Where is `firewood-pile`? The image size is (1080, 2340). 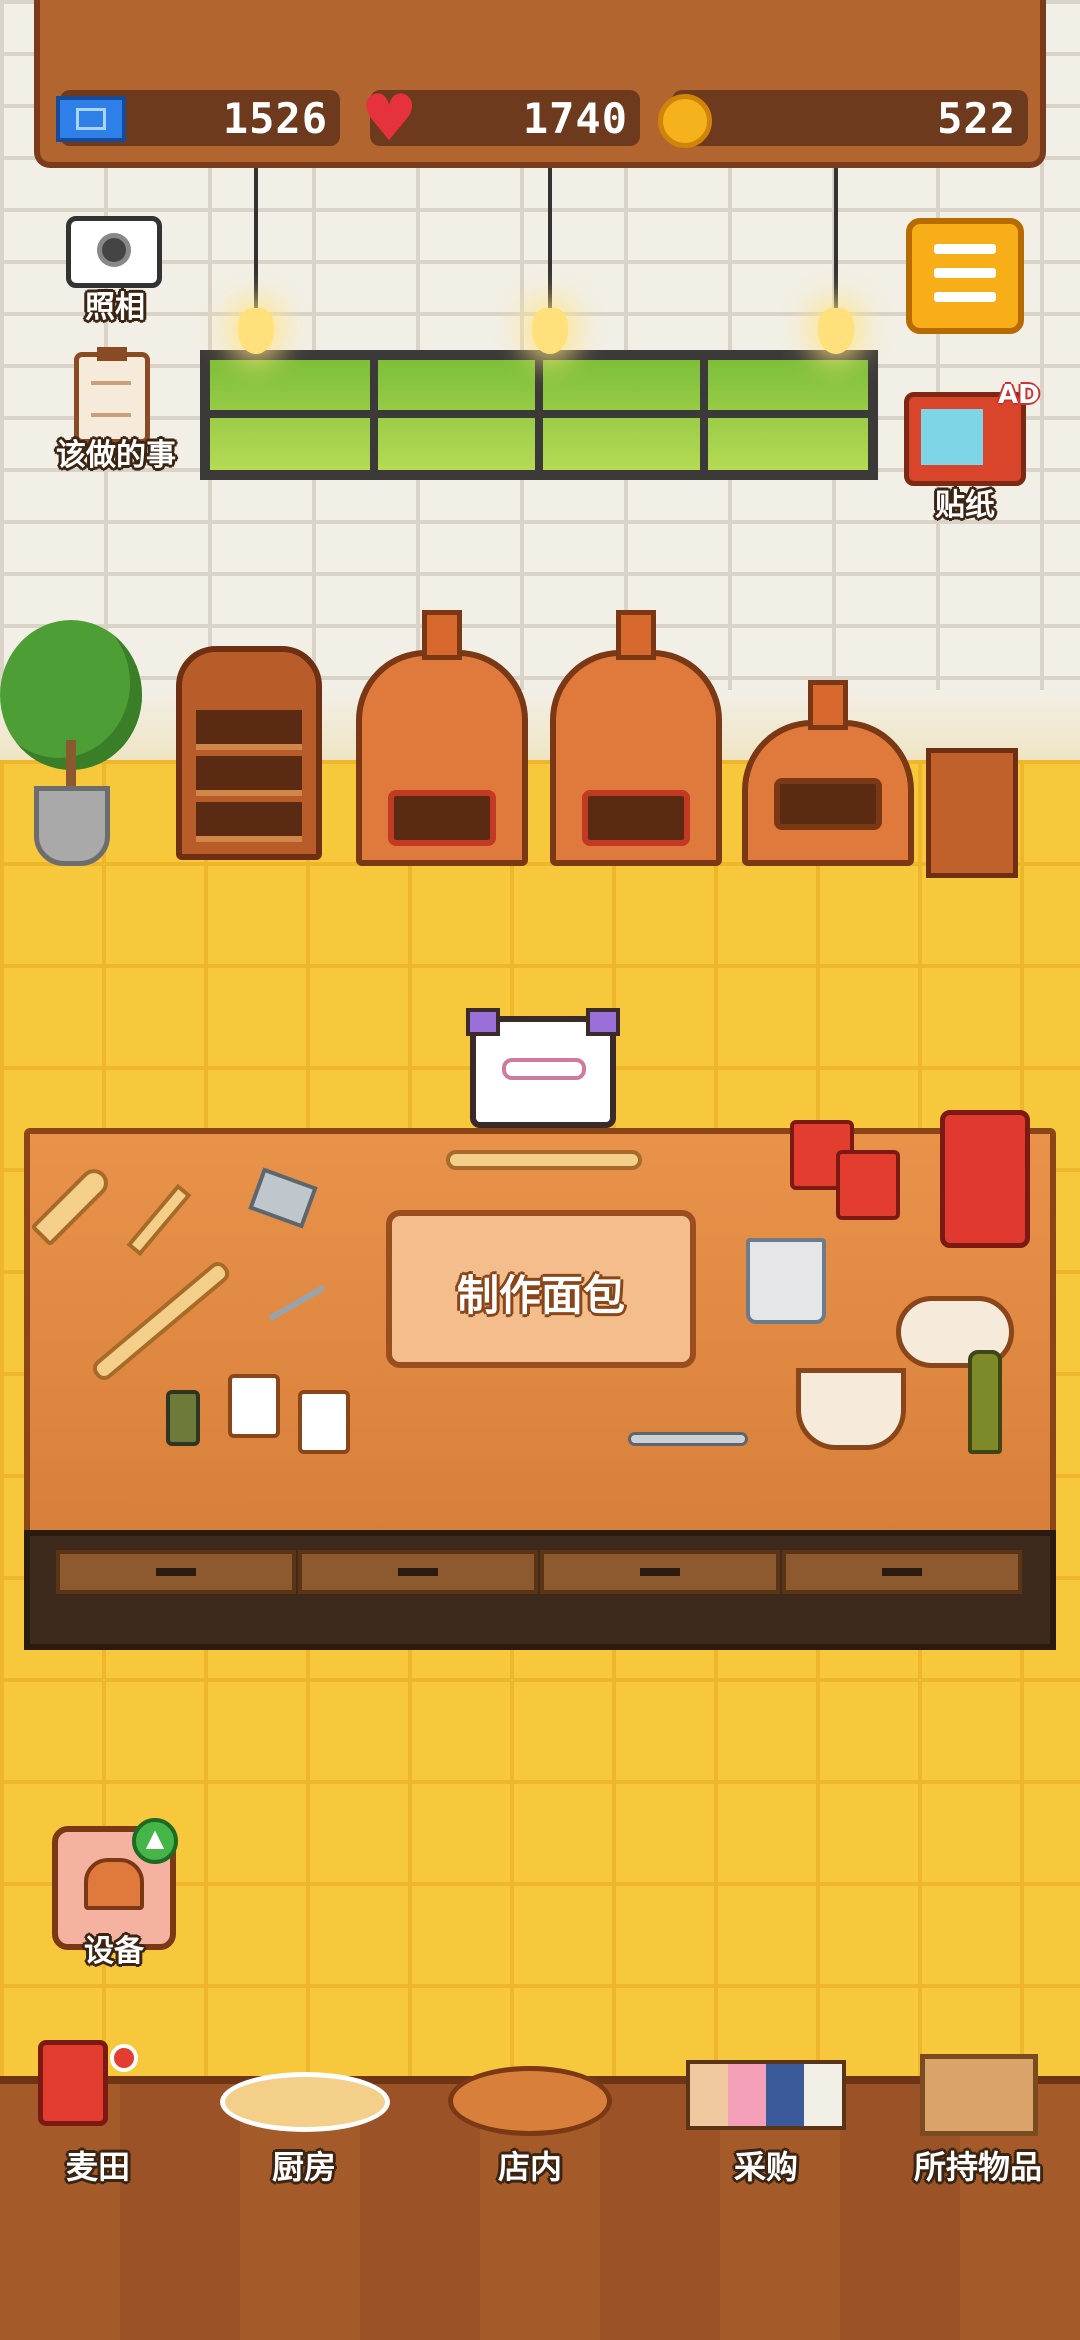 firewood-pile is located at coordinates (972, 813).